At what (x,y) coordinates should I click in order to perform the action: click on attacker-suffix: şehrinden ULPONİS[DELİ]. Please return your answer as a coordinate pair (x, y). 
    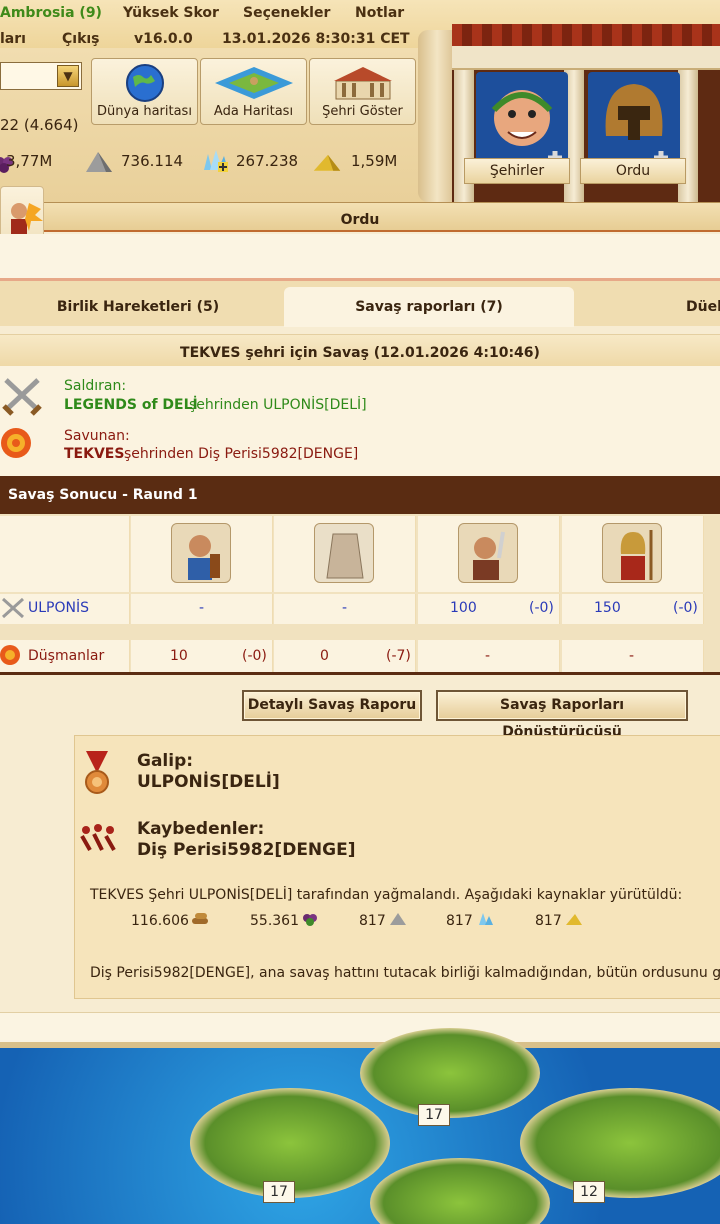
    Looking at the image, I should click on (278, 405).